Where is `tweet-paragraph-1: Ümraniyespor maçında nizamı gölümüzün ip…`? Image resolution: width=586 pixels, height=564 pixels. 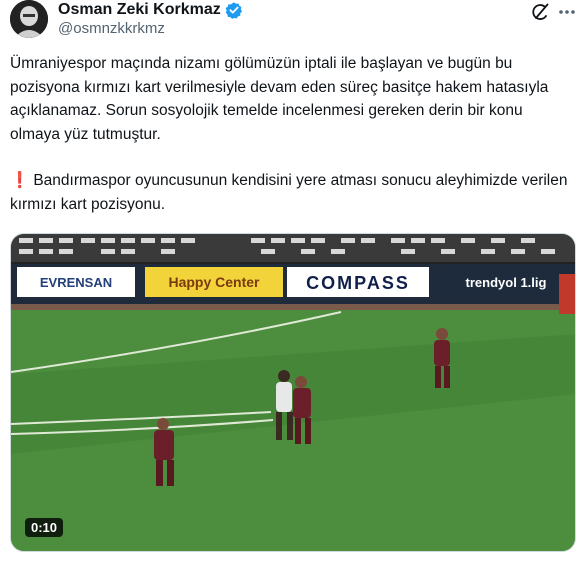 tweet-paragraph-1: Ümraniyespor maçında nizamı gölümüzün ip… is located at coordinates (279, 99).